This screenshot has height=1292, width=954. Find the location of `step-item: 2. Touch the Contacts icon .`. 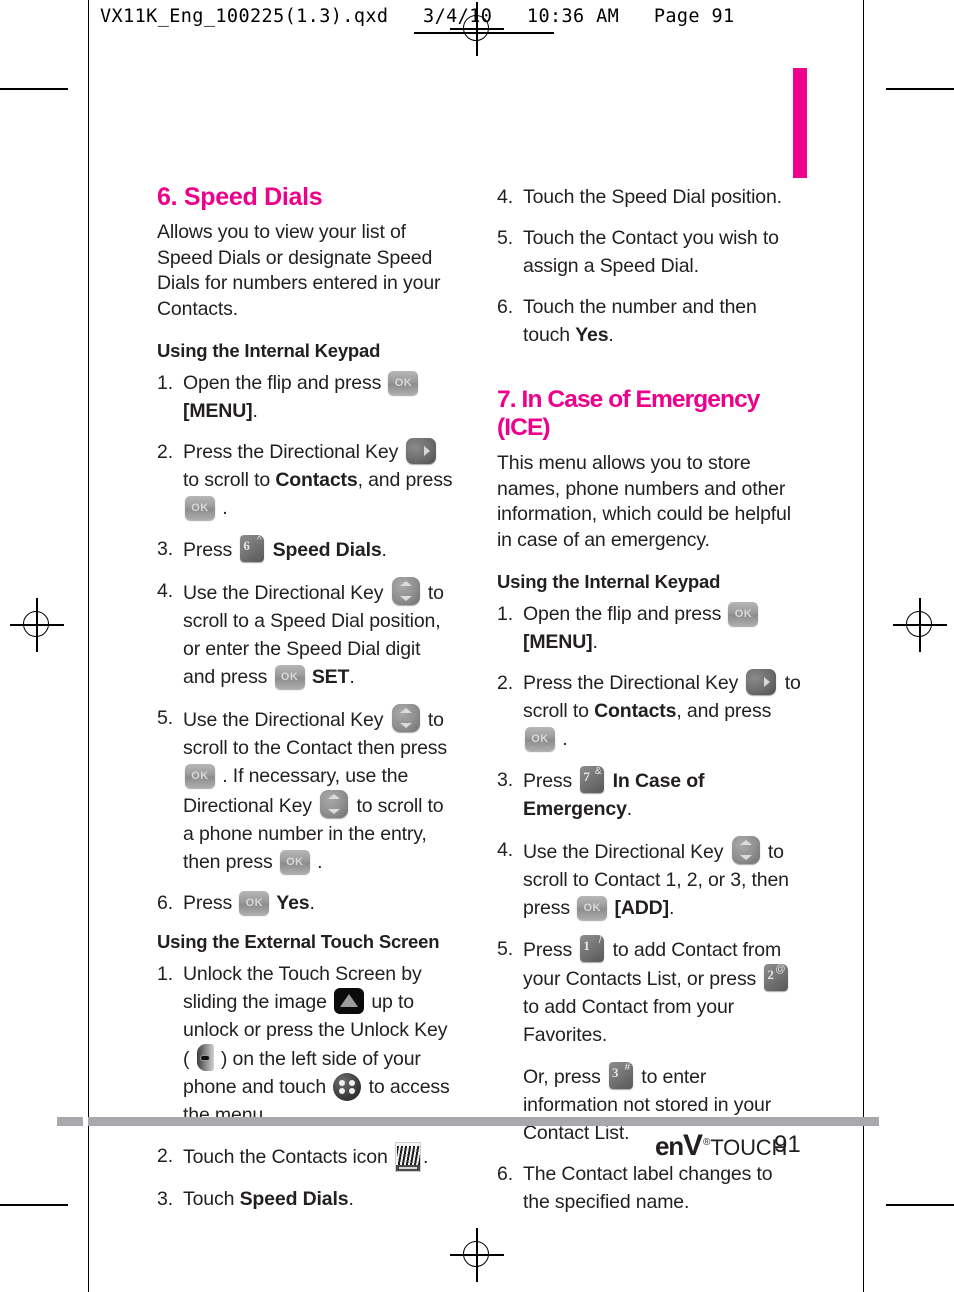

step-item: 2. Touch the Contacts icon . is located at coordinates (306, 1157).